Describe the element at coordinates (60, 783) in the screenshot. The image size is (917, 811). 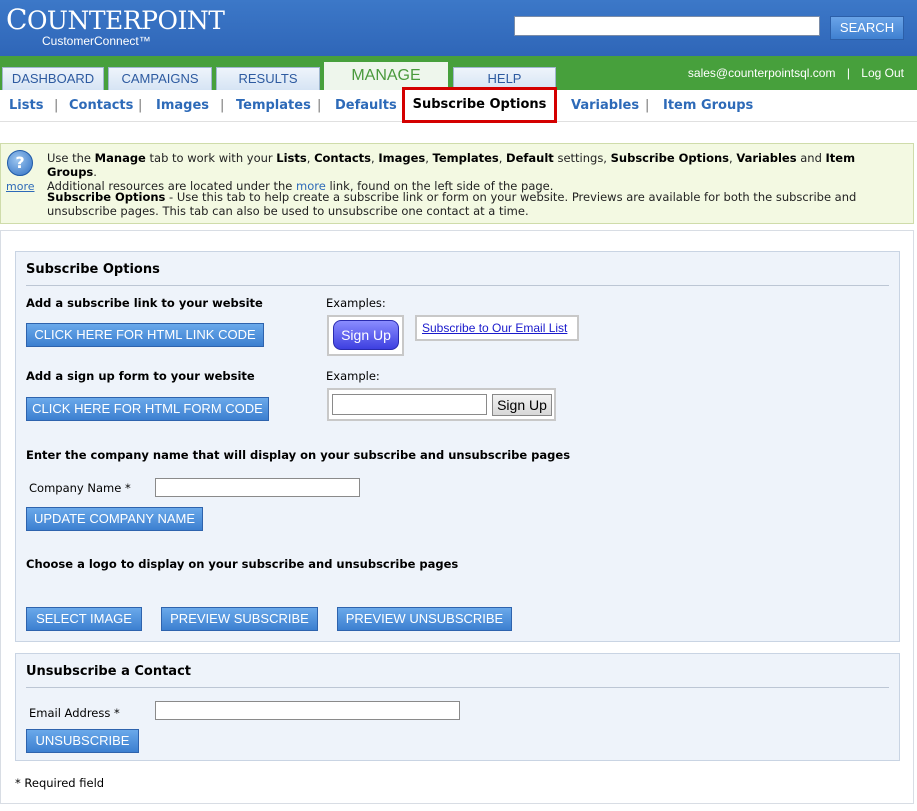
I see `required-field-note: * Required field` at that location.